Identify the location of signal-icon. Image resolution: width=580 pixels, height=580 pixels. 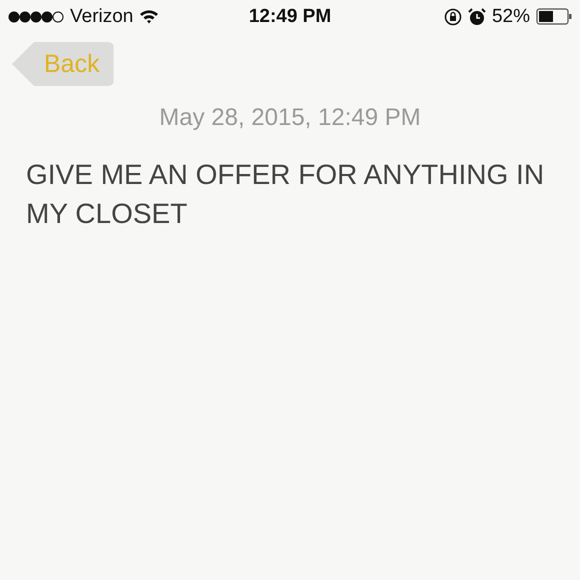
(36, 16).